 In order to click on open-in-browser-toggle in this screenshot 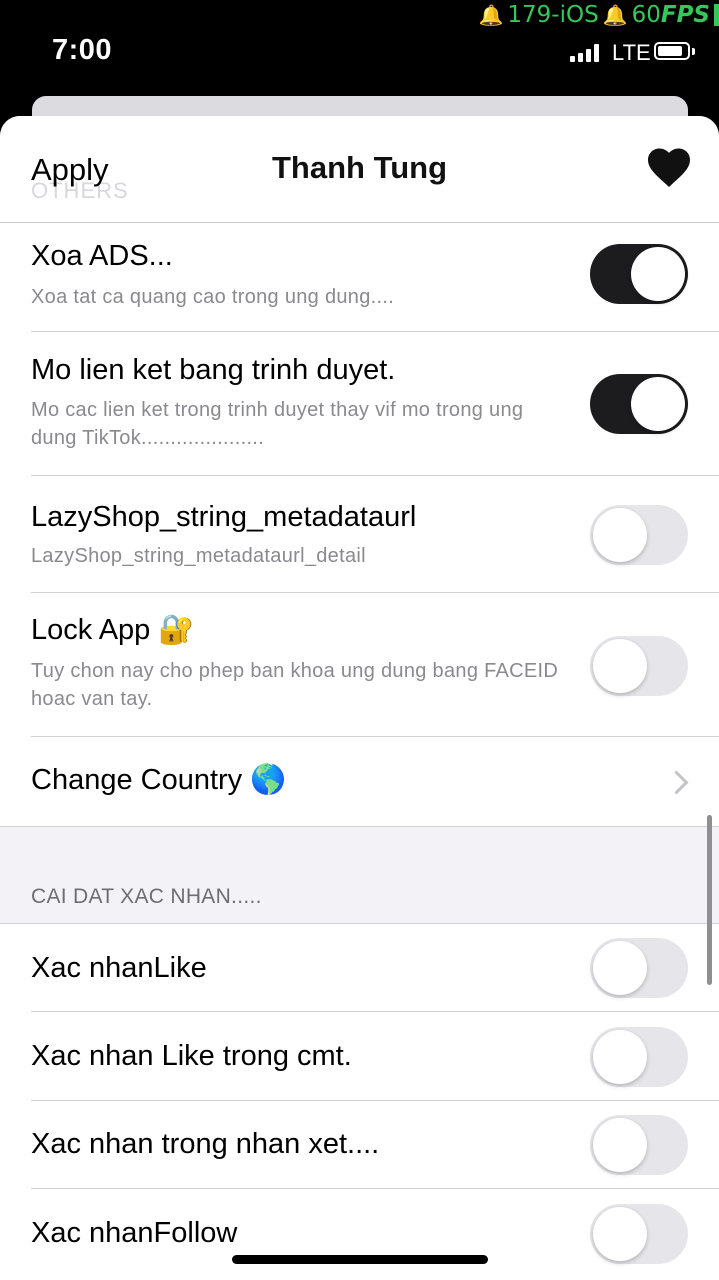, I will do `click(639, 404)`.